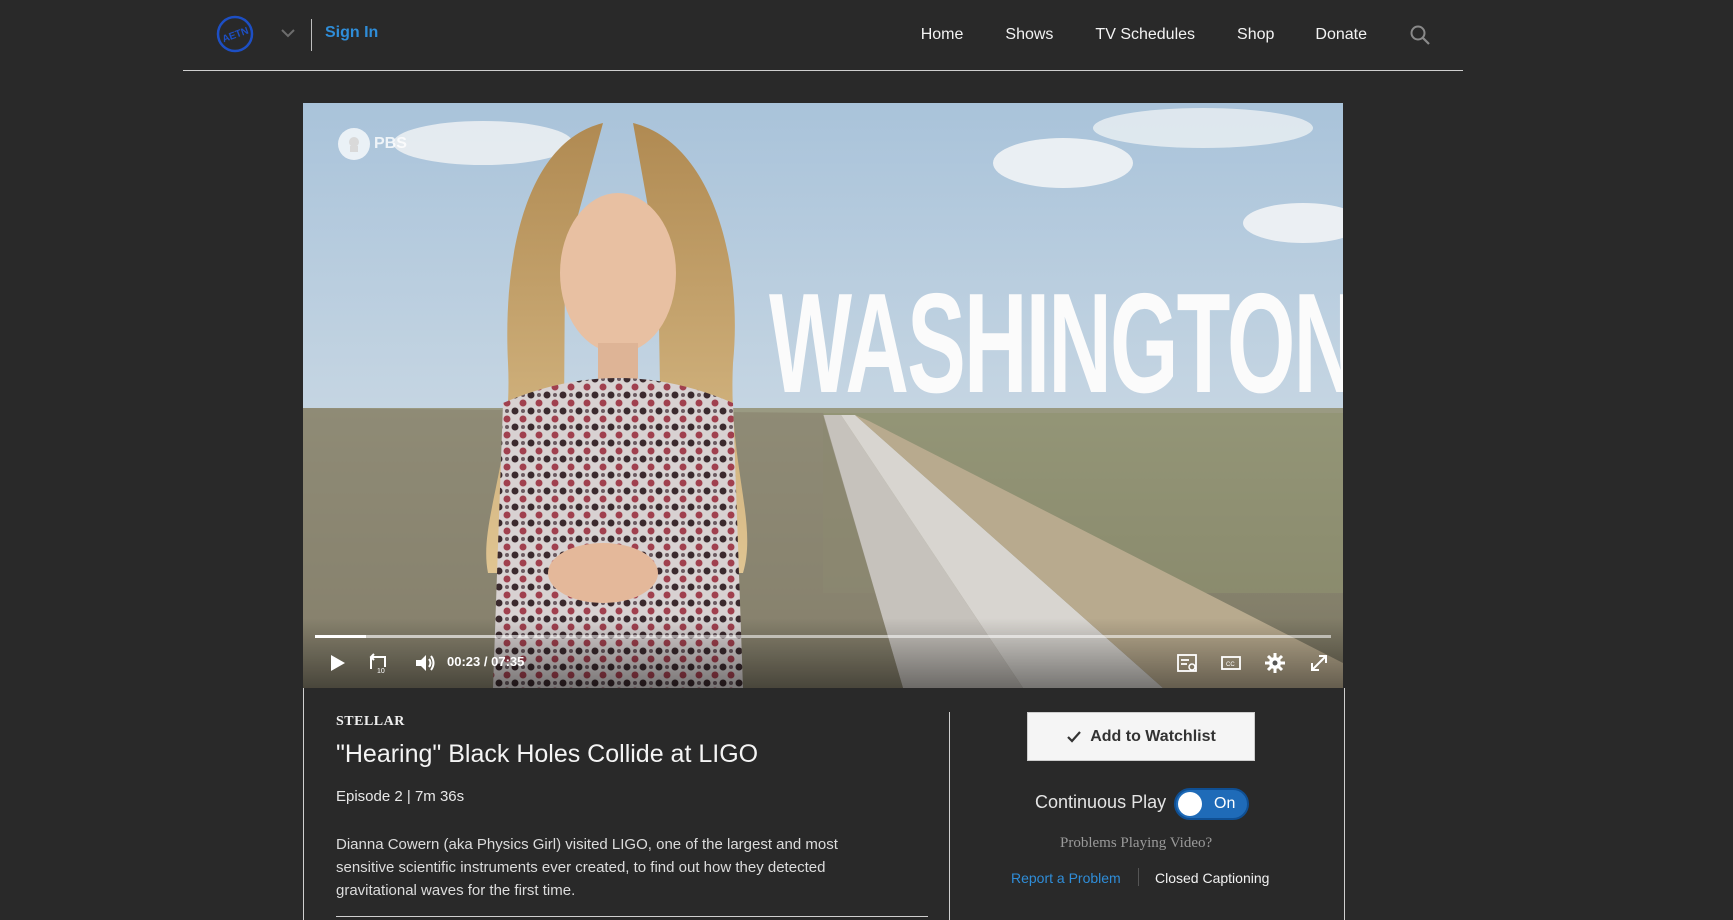  What do you see at coordinates (288, 33) in the screenshot?
I see `chevron-down-icon` at bounding box center [288, 33].